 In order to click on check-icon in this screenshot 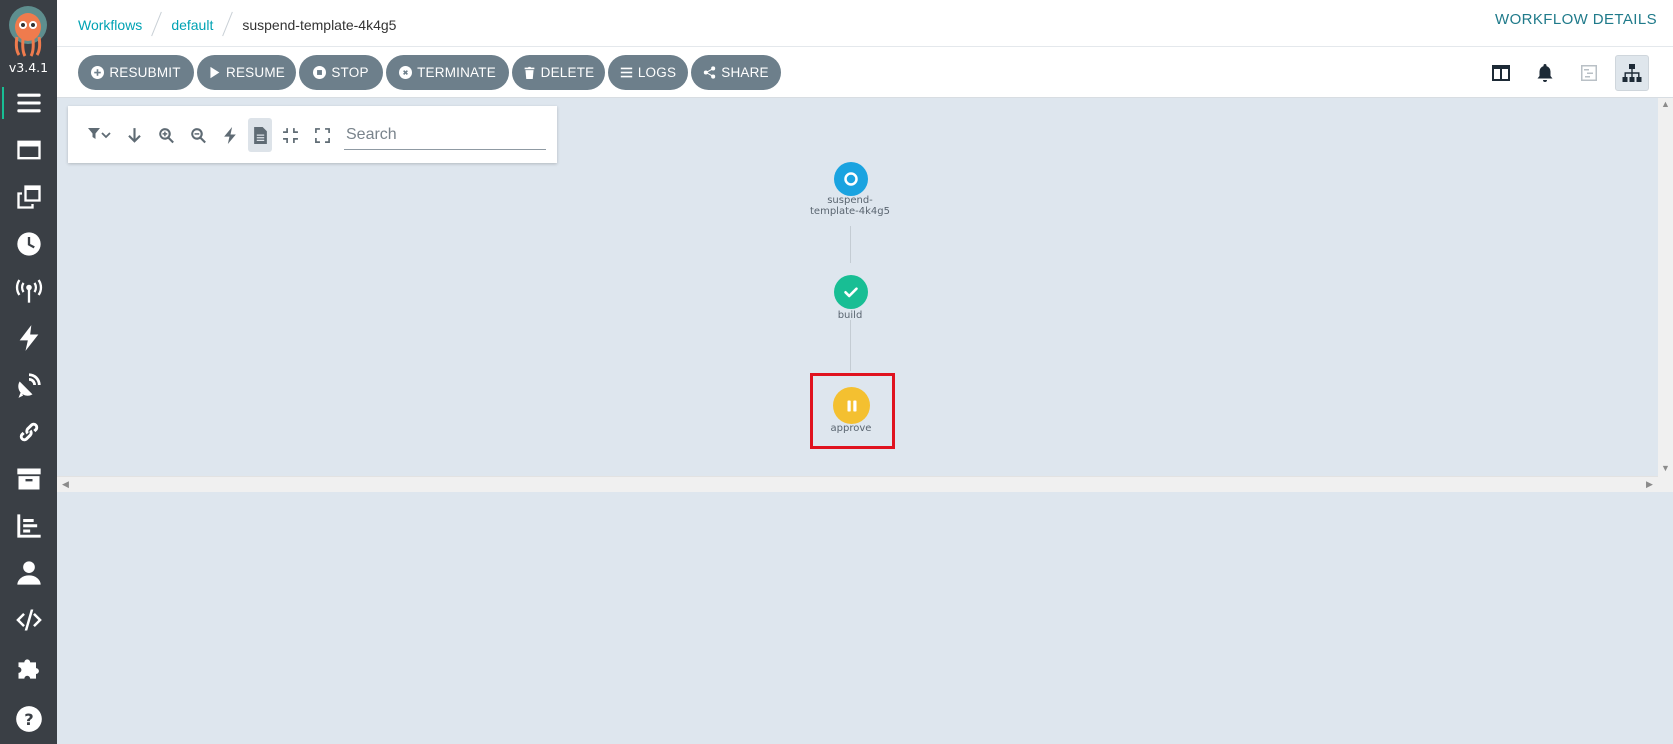, I will do `click(851, 292)`.